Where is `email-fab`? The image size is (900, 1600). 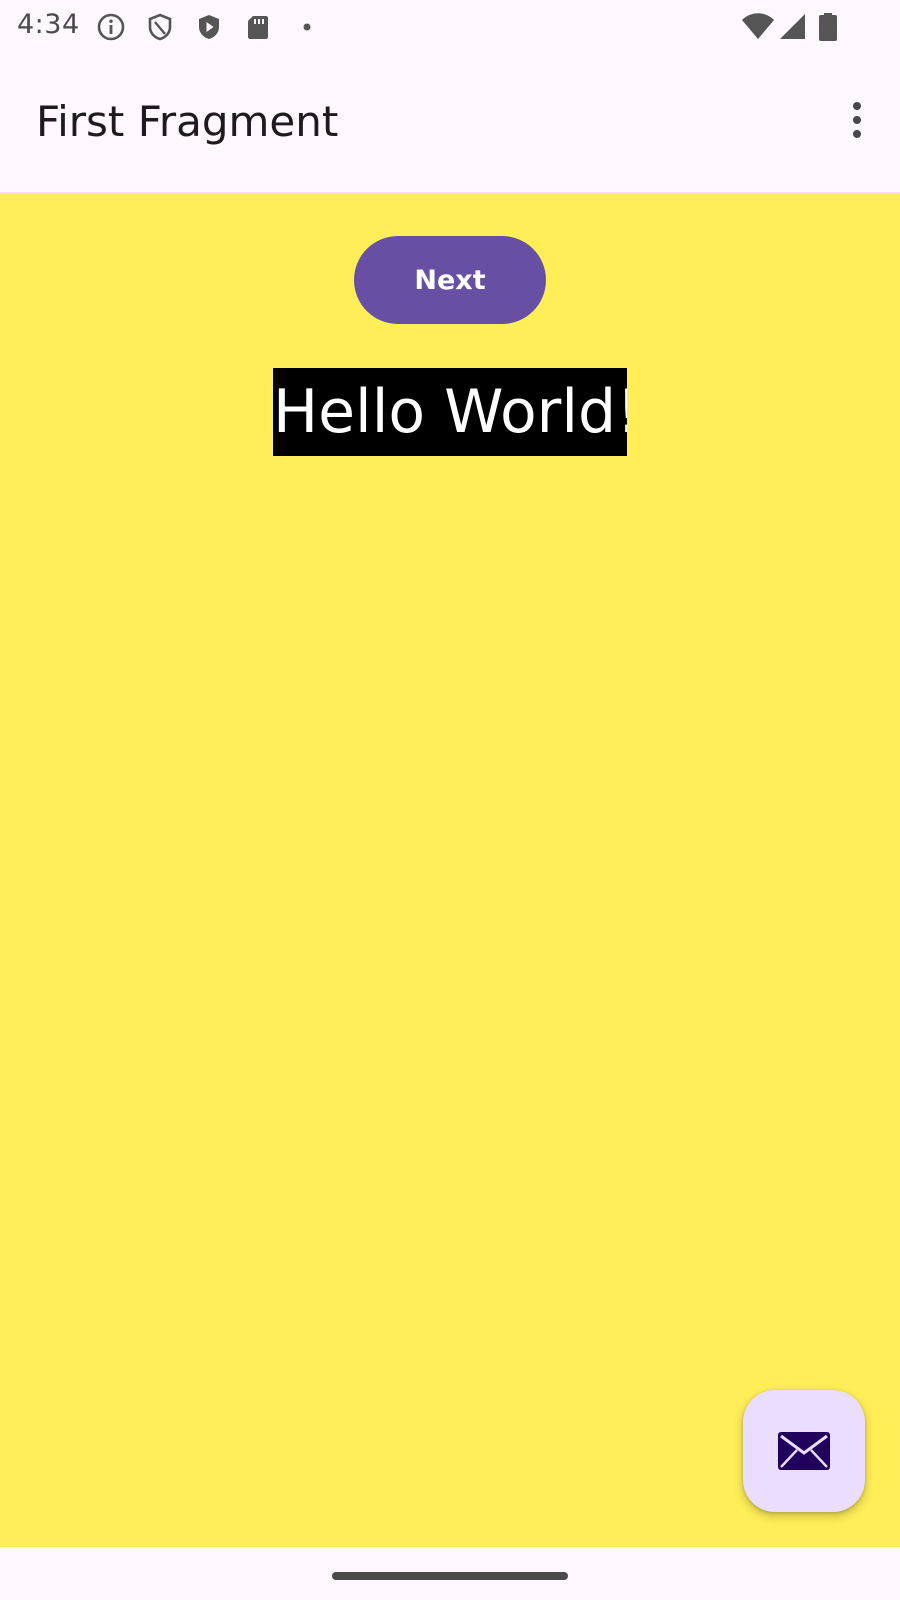
email-fab is located at coordinates (804, 1451).